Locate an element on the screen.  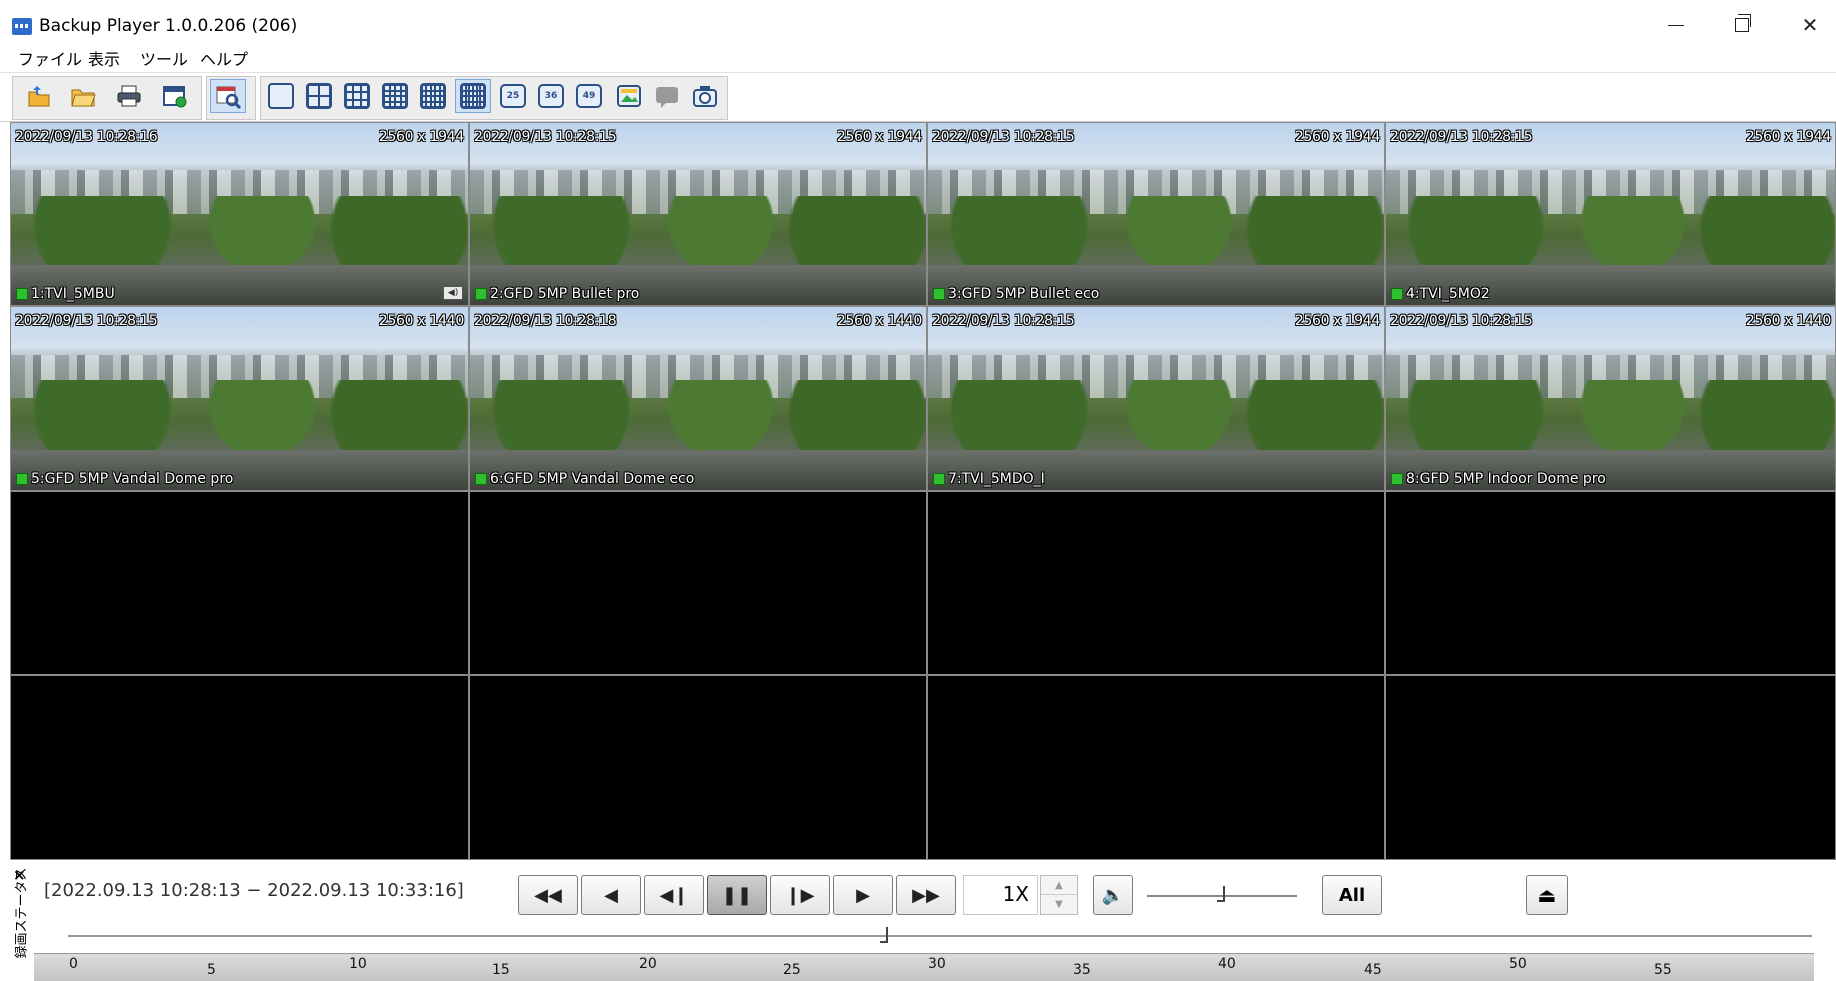
comment-icon is located at coordinates (667, 97).